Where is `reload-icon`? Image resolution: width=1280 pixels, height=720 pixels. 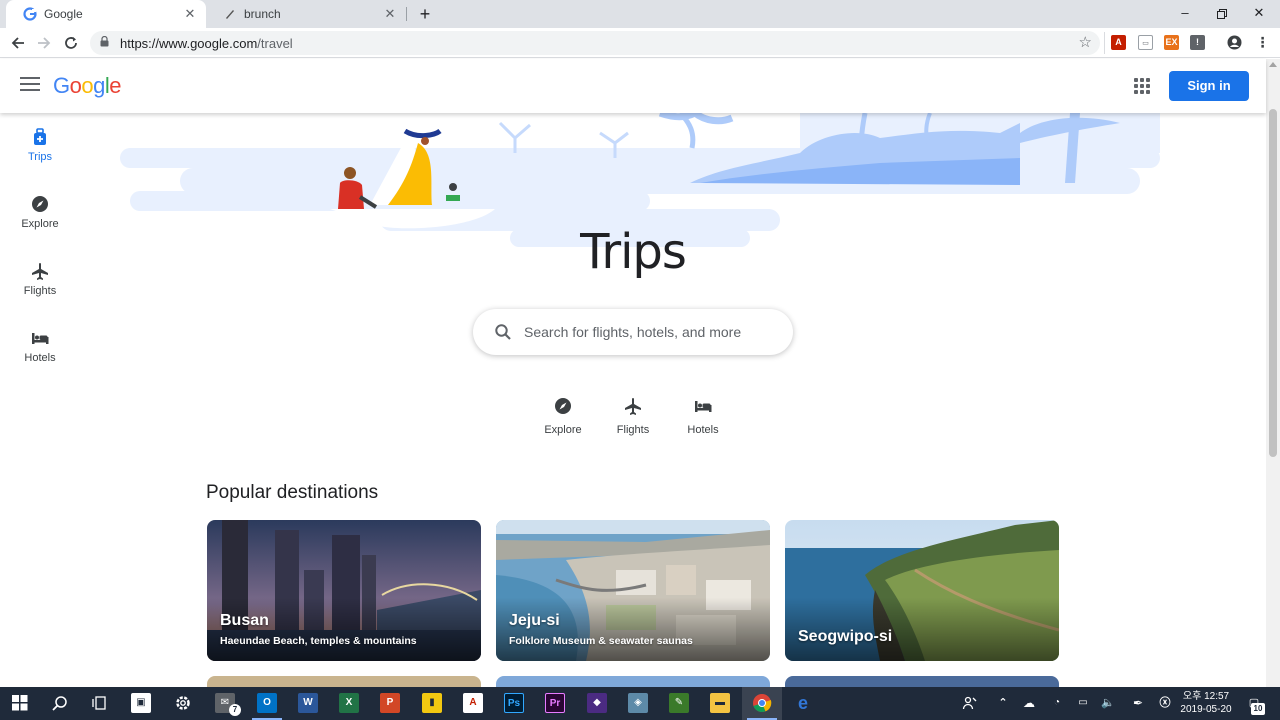
reload-icon is located at coordinates (71, 43).